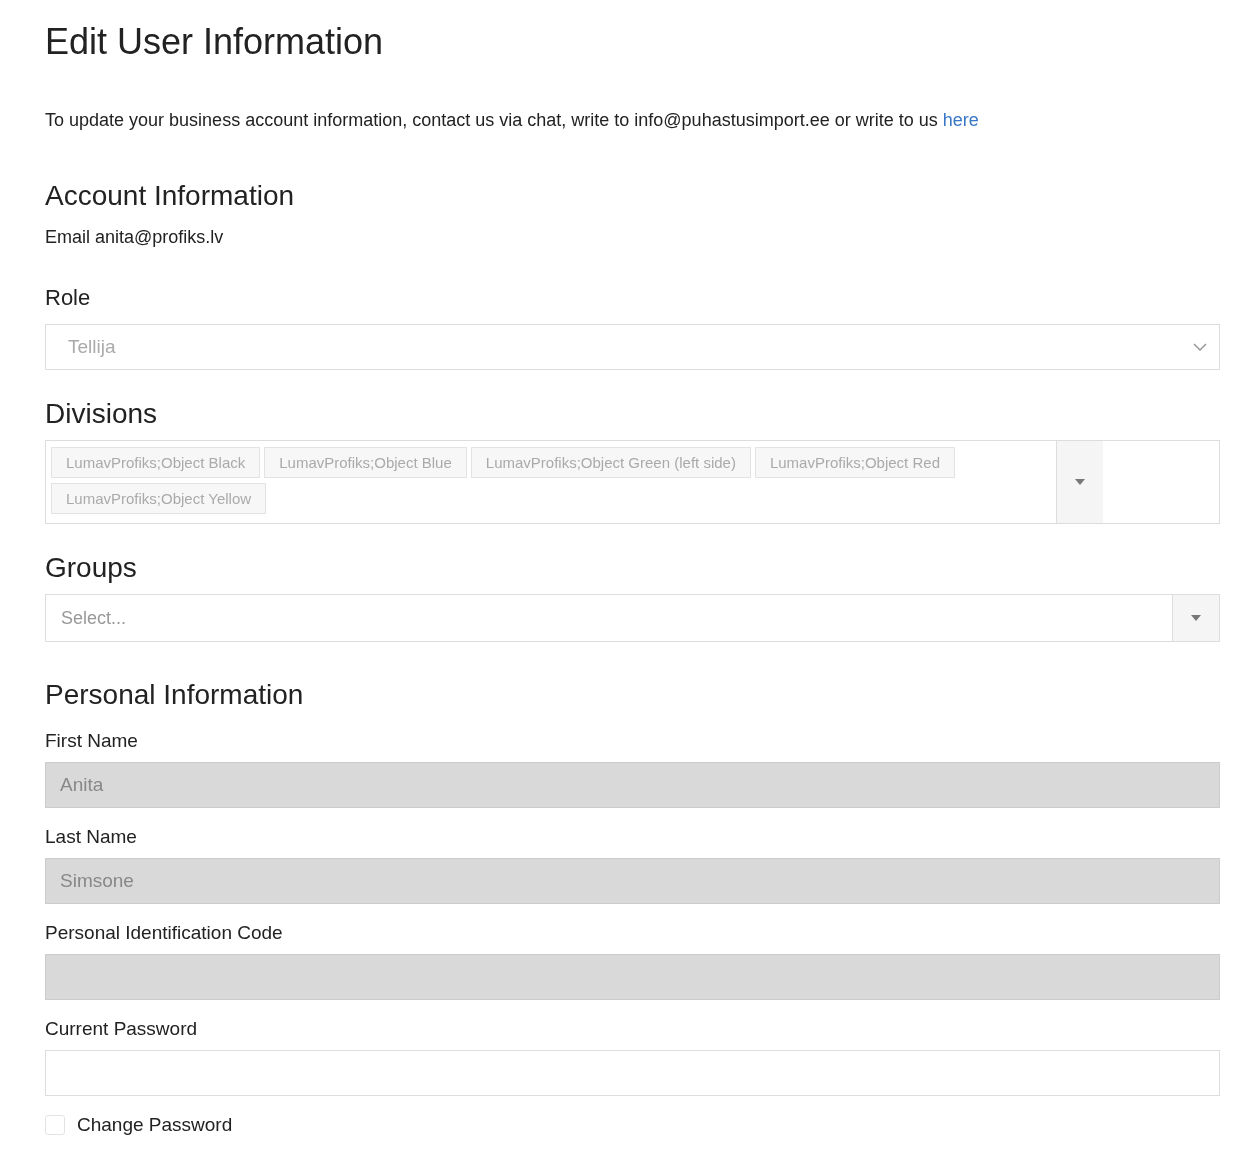  Describe the element at coordinates (215, 42) in the screenshot. I see `page-title: Edit User Information` at that location.